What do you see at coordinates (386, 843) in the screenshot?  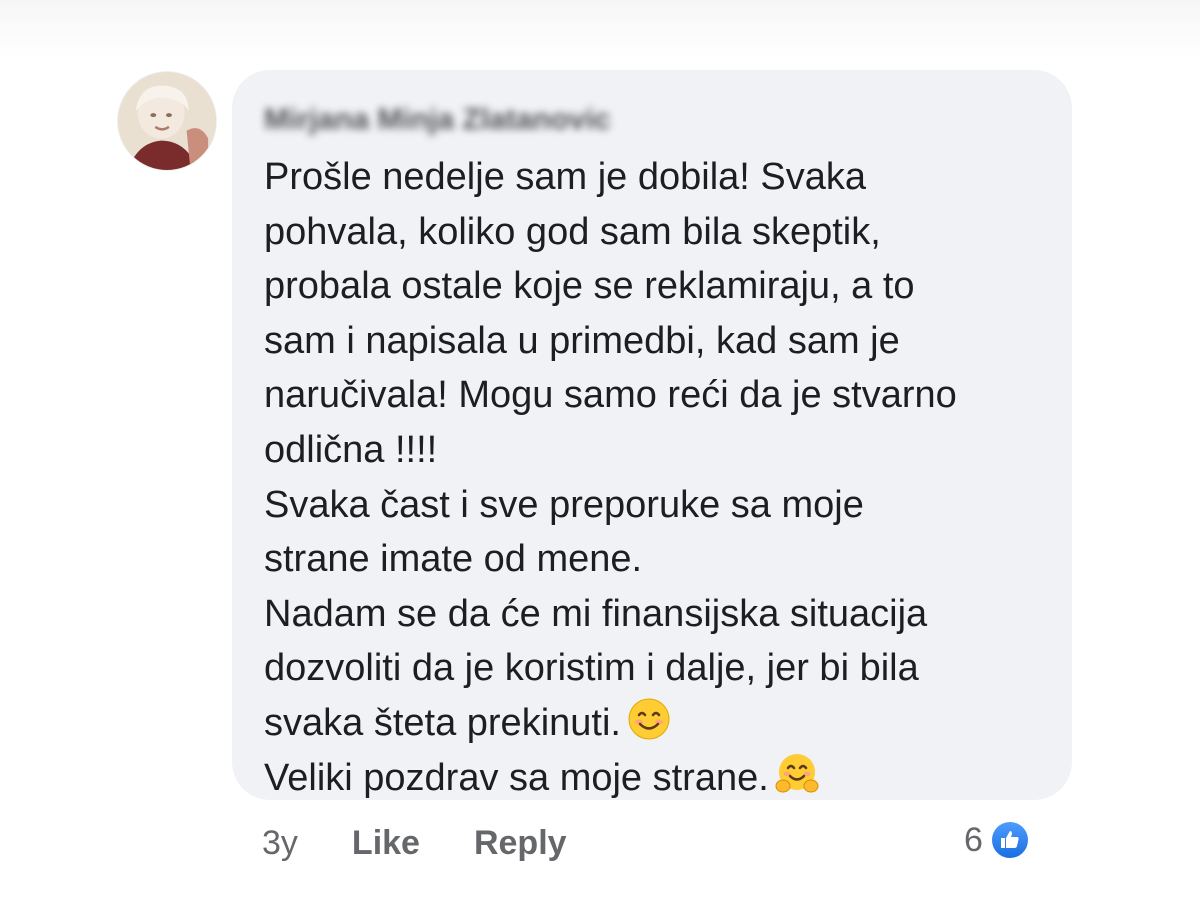 I see `like-button: Like` at bounding box center [386, 843].